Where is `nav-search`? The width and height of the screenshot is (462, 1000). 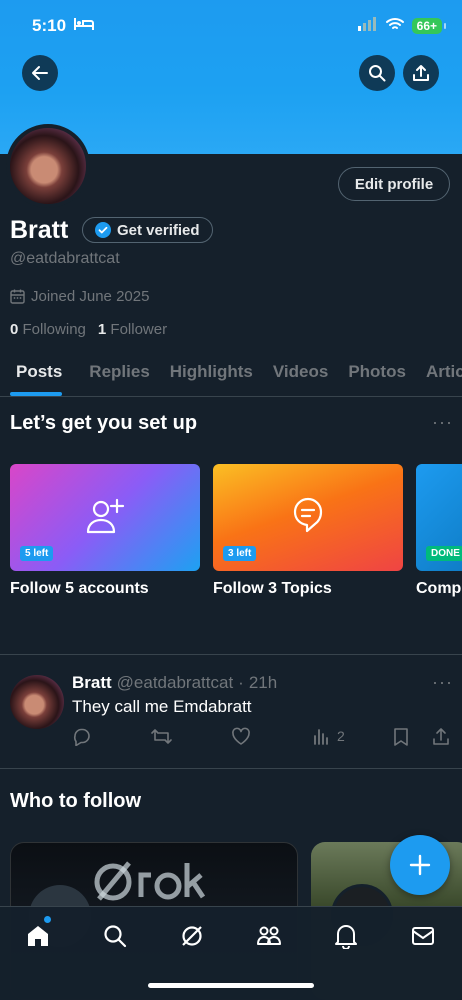
nav-search is located at coordinates (115, 936).